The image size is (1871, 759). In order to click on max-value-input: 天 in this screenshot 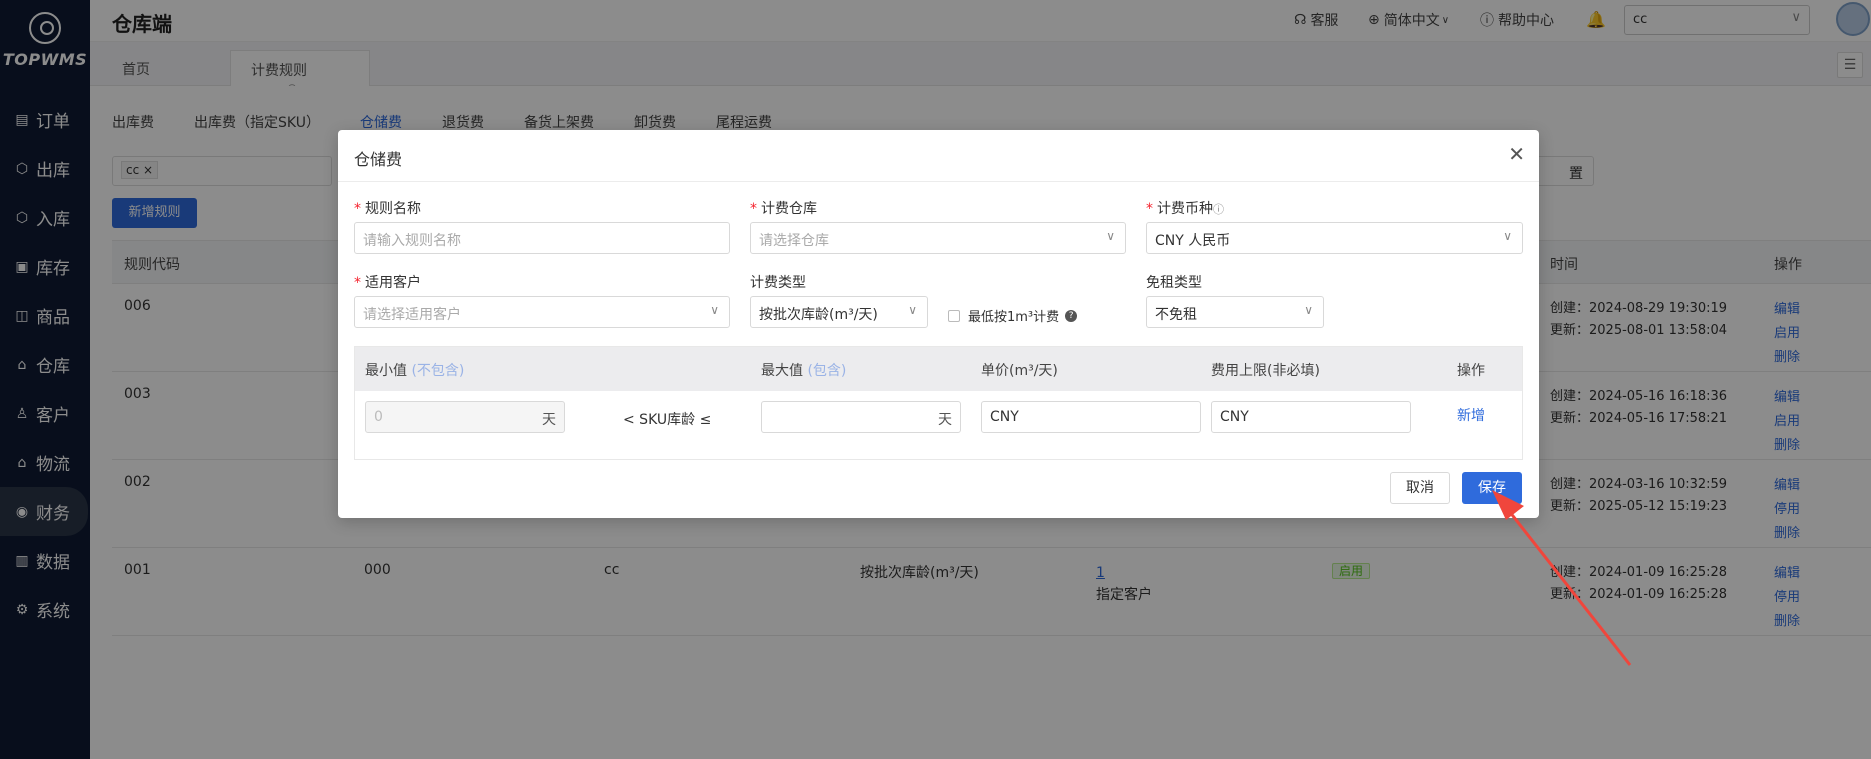, I will do `click(861, 417)`.